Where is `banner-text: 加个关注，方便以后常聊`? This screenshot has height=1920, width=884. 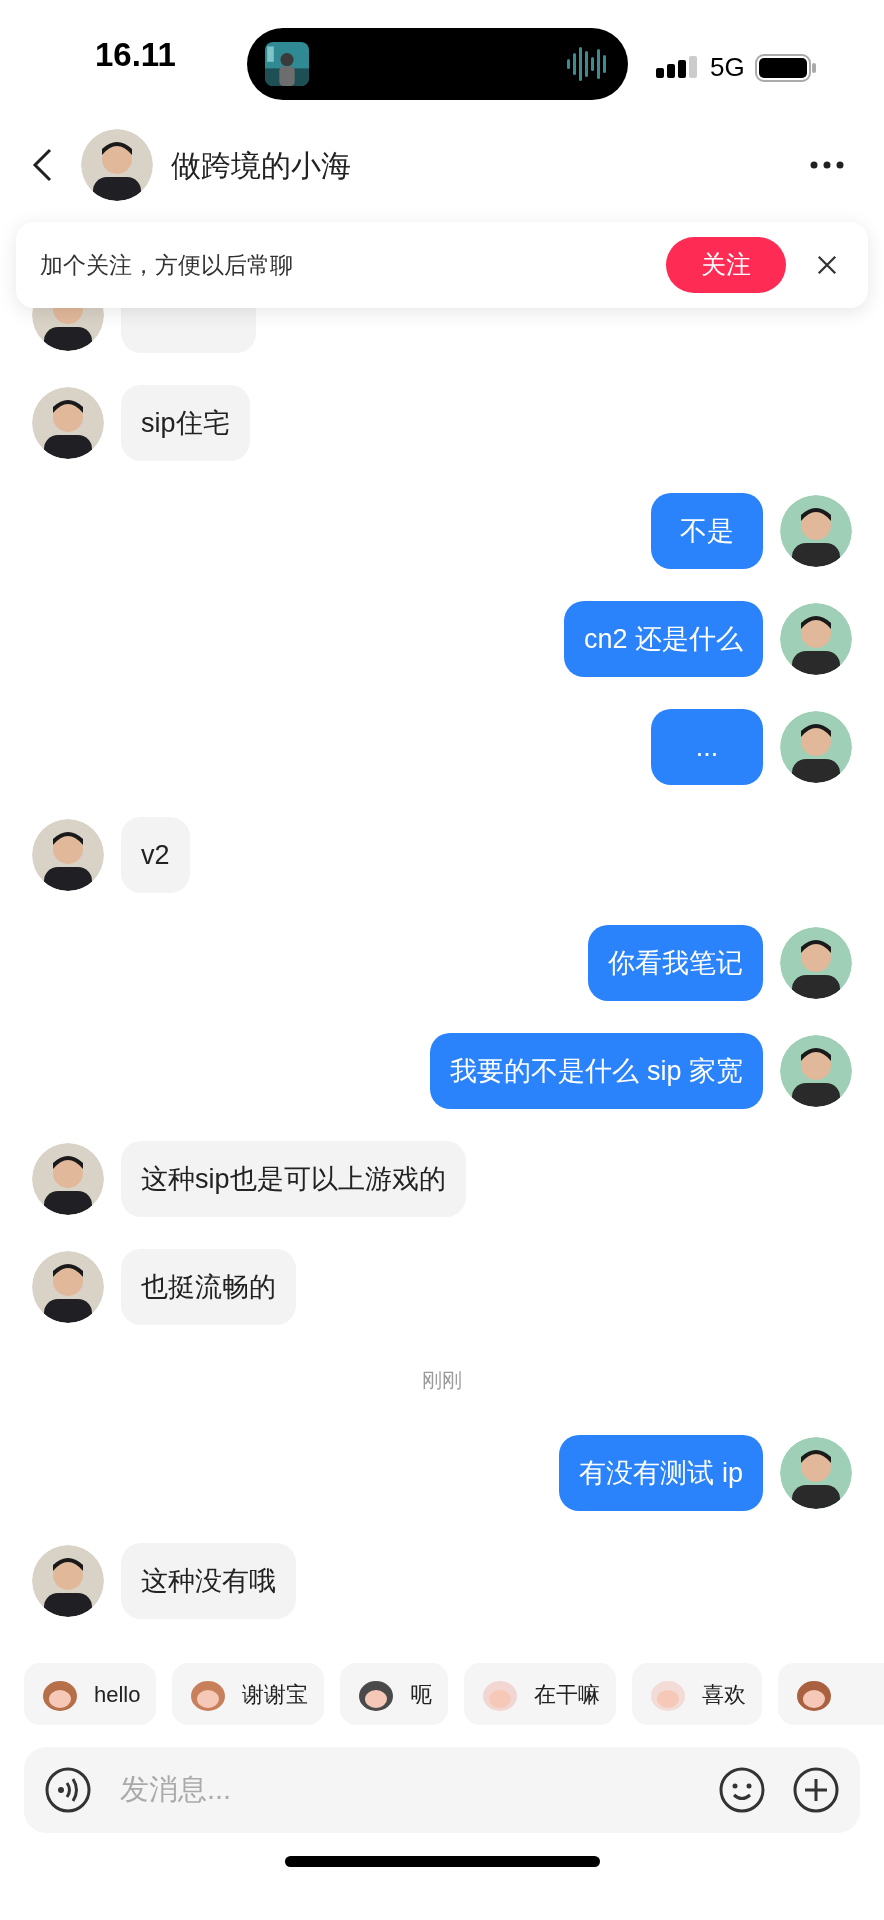
banner-text: 加个关注，方便以后常聊 is located at coordinates (166, 265).